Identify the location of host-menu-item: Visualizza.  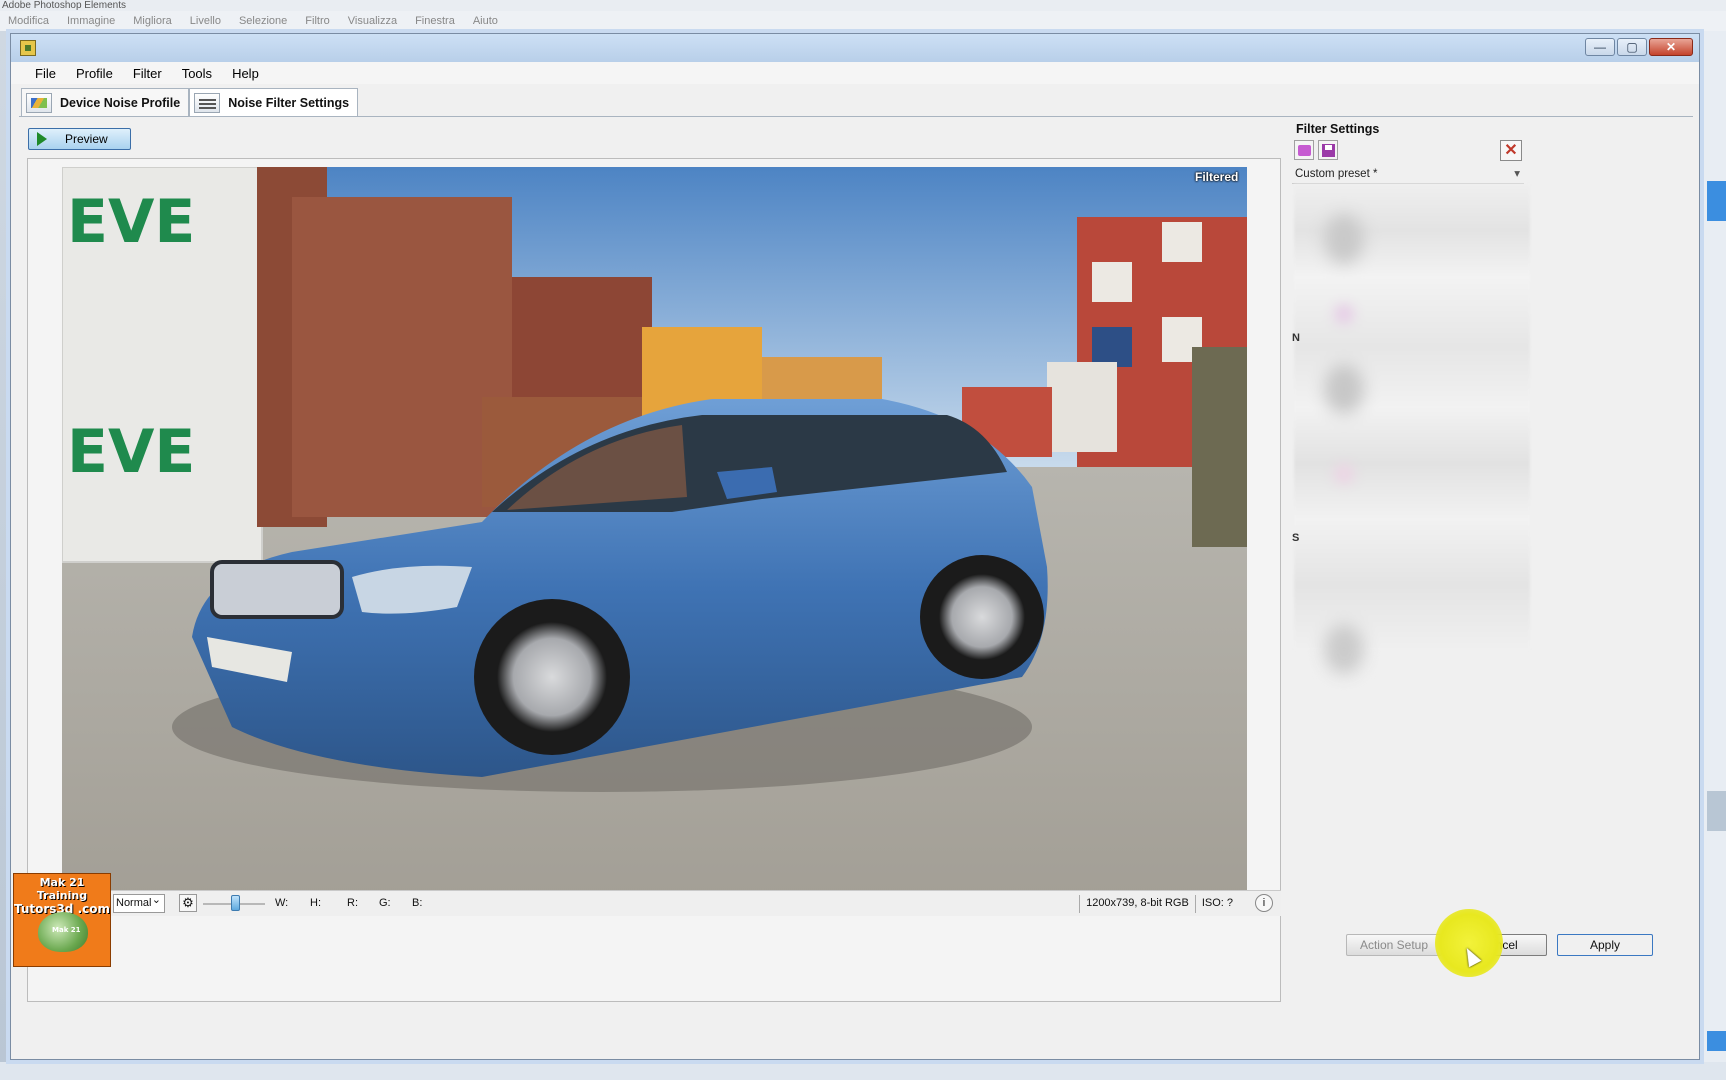
(372, 21).